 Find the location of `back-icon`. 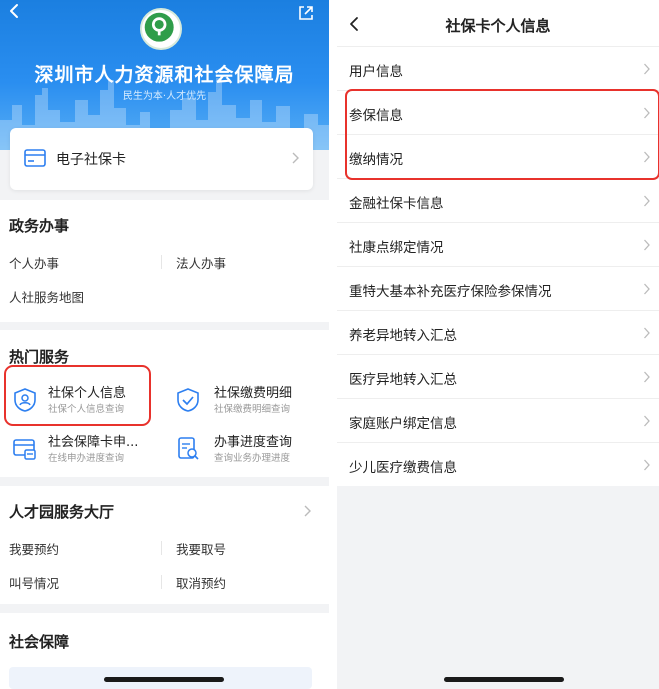

back-icon is located at coordinates (15, 11).